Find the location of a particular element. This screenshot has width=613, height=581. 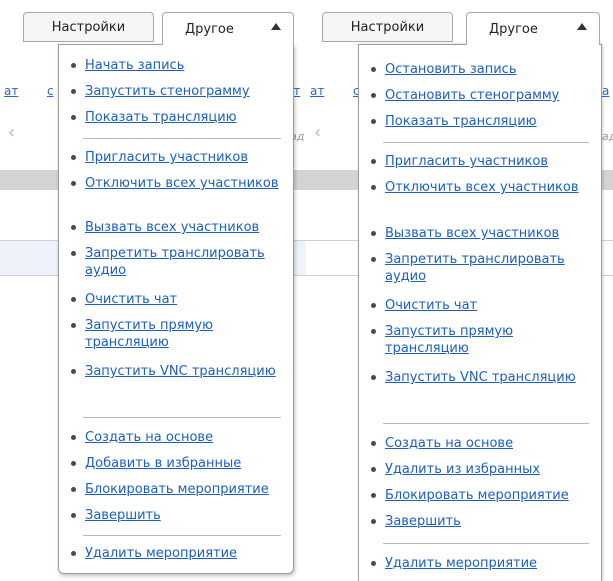

menu-item-remove-favorites: Удалить из избранных is located at coordinates (475, 469).